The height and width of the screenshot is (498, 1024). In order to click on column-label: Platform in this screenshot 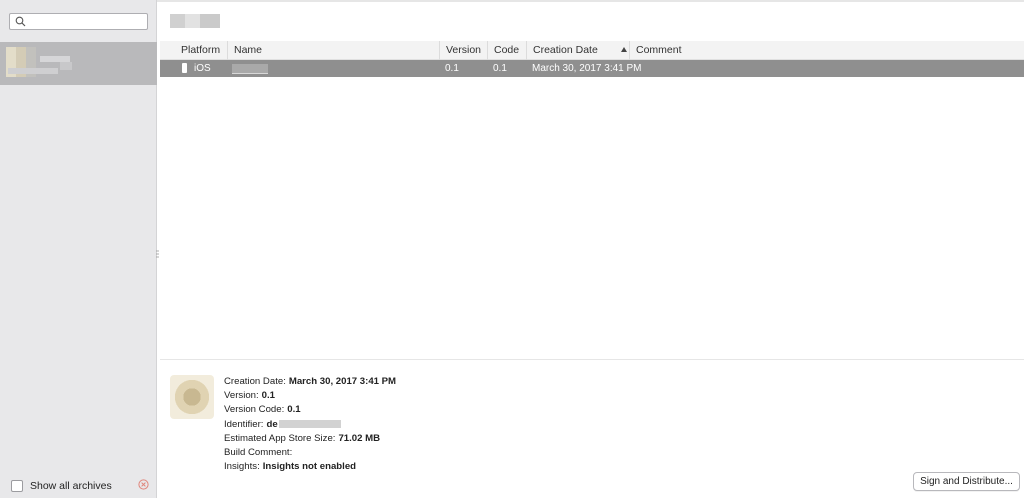, I will do `click(201, 50)`.